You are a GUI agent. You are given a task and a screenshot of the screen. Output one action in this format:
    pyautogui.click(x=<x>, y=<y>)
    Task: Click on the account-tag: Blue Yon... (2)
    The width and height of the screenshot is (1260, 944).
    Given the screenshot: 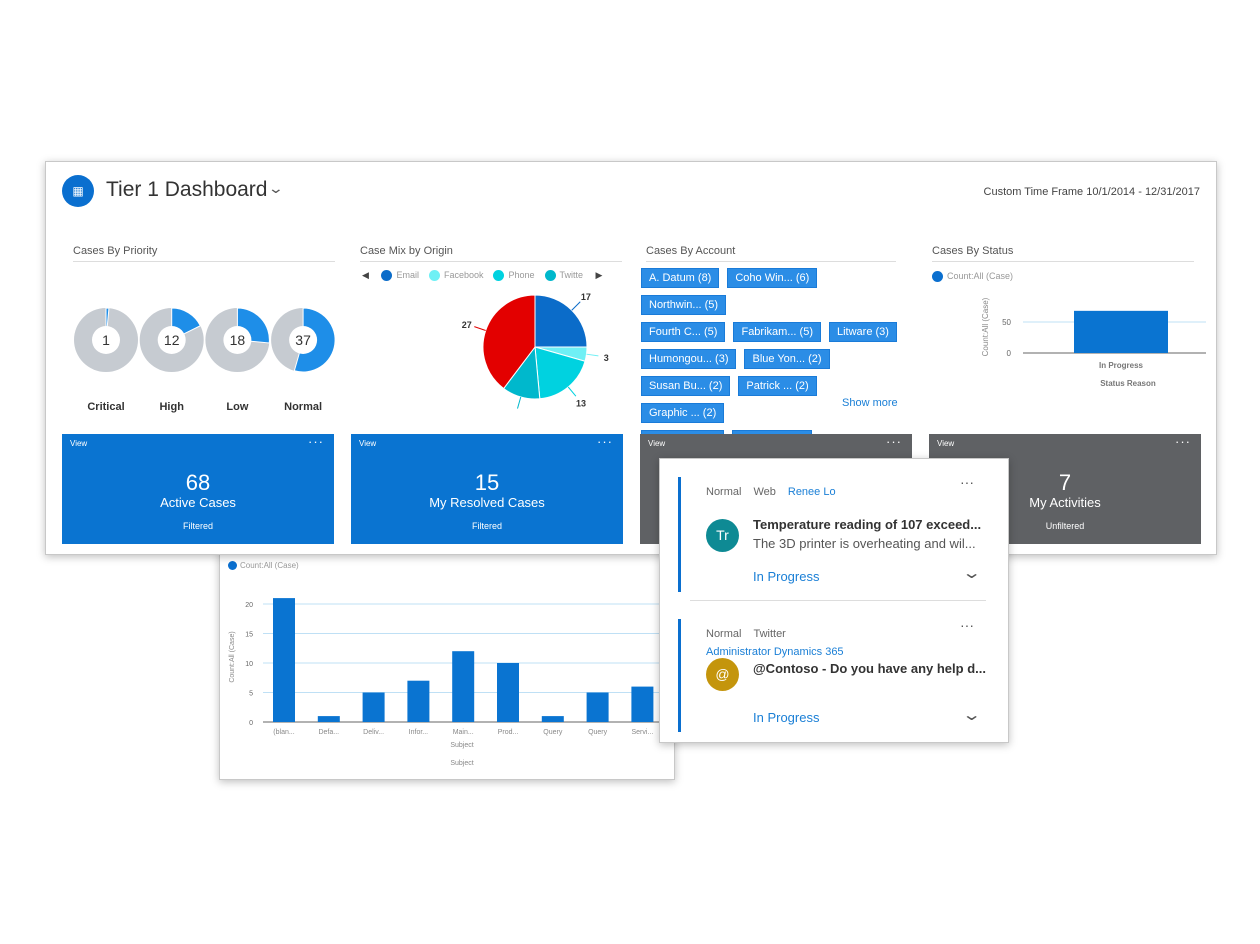 What is the action you would take?
    pyautogui.click(x=787, y=359)
    